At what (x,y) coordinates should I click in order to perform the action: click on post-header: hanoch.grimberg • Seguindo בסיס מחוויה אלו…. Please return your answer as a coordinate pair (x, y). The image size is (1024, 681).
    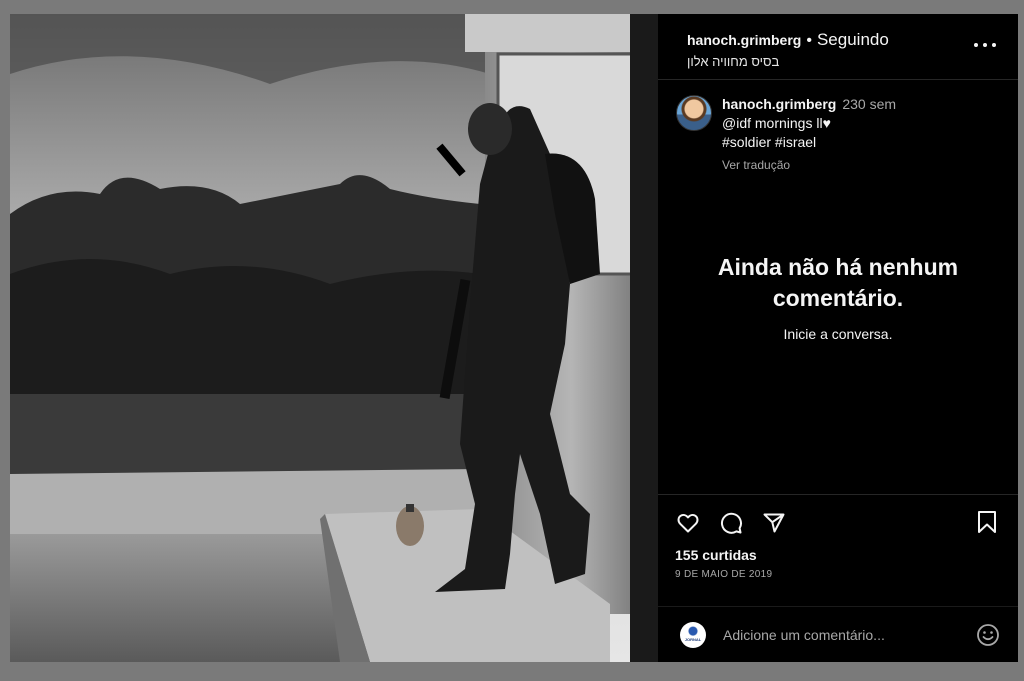
    Looking at the image, I should click on (838, 47).